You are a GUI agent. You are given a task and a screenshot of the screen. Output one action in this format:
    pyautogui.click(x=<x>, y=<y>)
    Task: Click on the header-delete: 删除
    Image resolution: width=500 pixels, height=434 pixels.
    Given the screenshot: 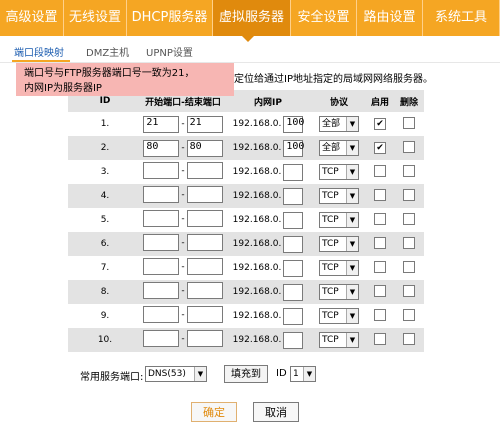 What is the action you would take?
    pyautogui.click(x=409, y=101)
    